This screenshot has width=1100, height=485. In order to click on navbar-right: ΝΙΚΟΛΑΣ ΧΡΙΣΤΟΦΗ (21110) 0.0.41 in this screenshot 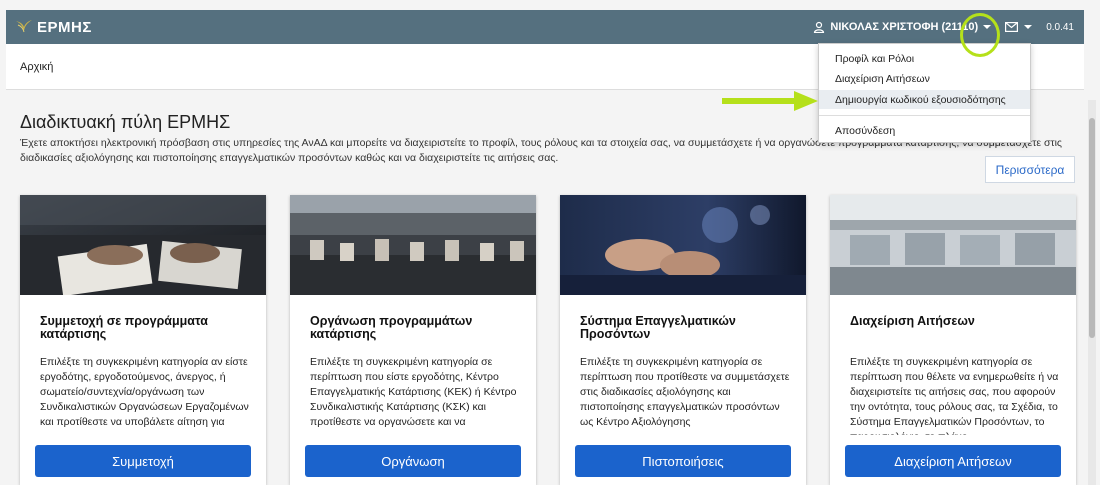, I will do `click(943, 27)`.